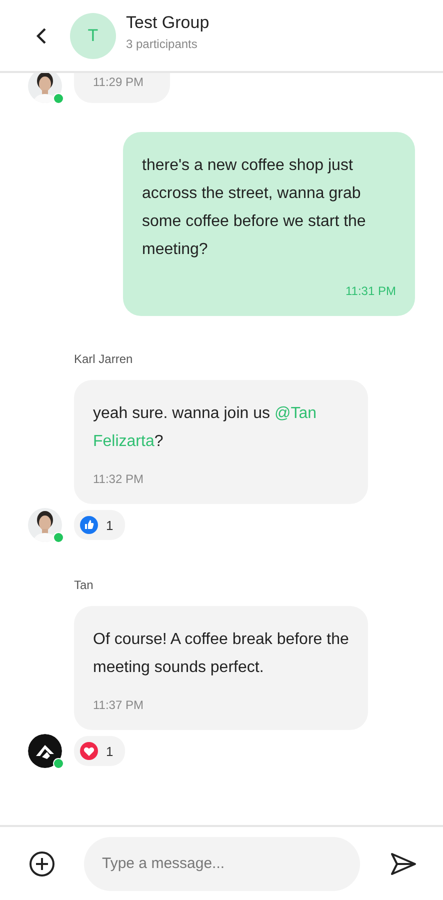 This screenshot has width=443, height=900. I want to click on message-text: there's a new coffee shop just accross the street, wanna grab some coffee before we start the meeting?, so click(254, 207).